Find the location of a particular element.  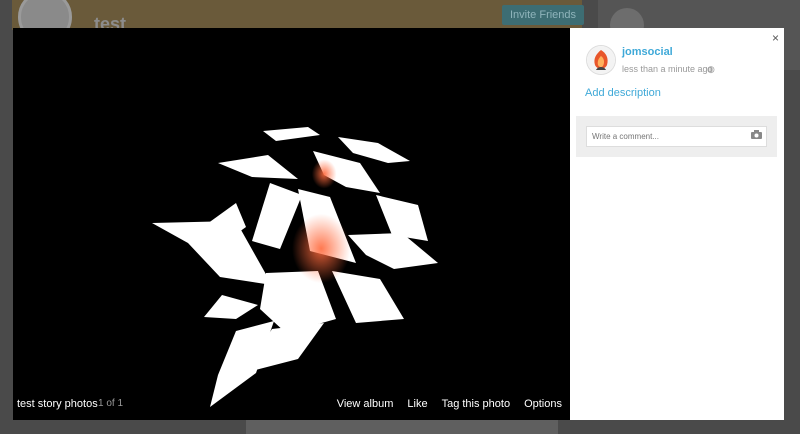

invite-friends-button: Invite Friends is located at coordinates (543, 15).